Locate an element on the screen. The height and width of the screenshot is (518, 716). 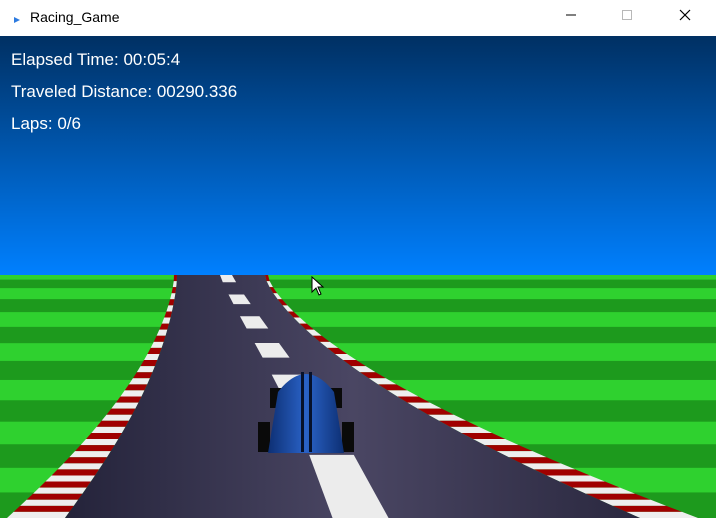
laps-label: Laps: is located at coordinates (32, 123).